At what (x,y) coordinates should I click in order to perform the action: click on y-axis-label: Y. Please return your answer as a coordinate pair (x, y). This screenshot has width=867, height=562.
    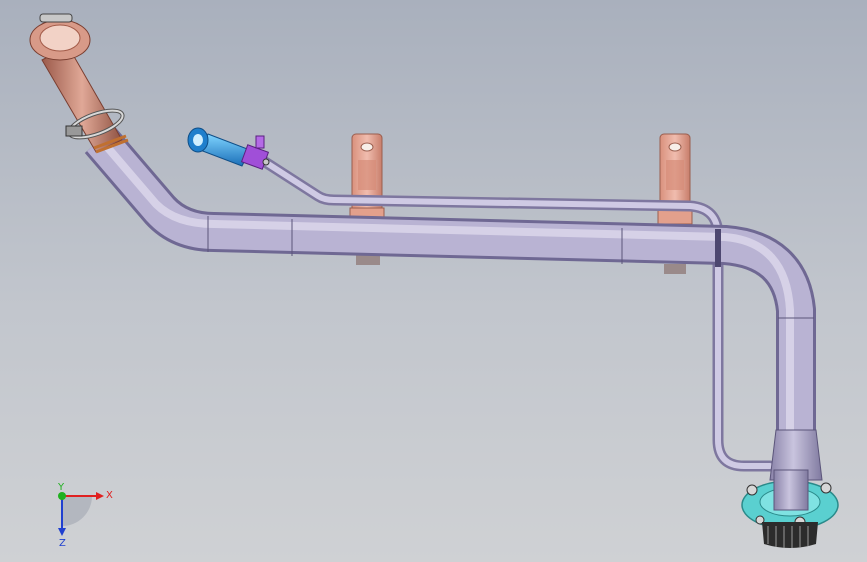
    Looking at the image, I should click on (61, 487).